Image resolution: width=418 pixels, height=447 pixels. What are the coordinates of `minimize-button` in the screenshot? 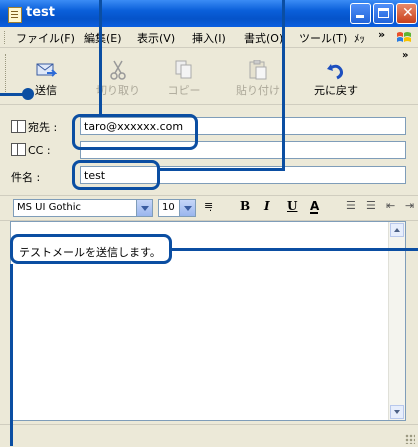 It's located at (360, 13).